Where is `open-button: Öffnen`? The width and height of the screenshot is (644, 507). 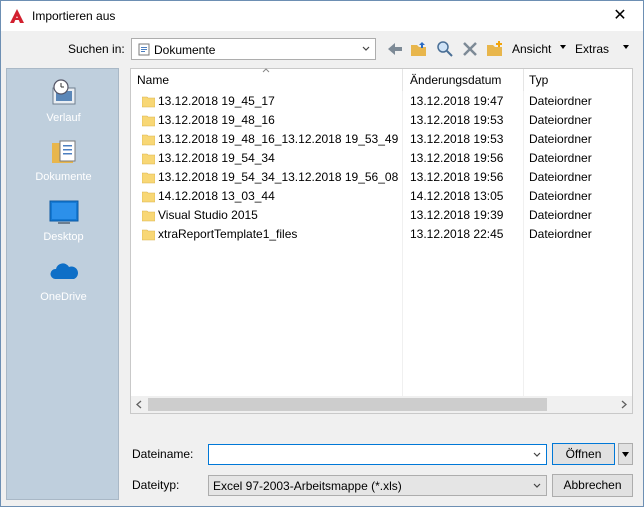 open-button: Öffnen is located at coordinates (583, 454).